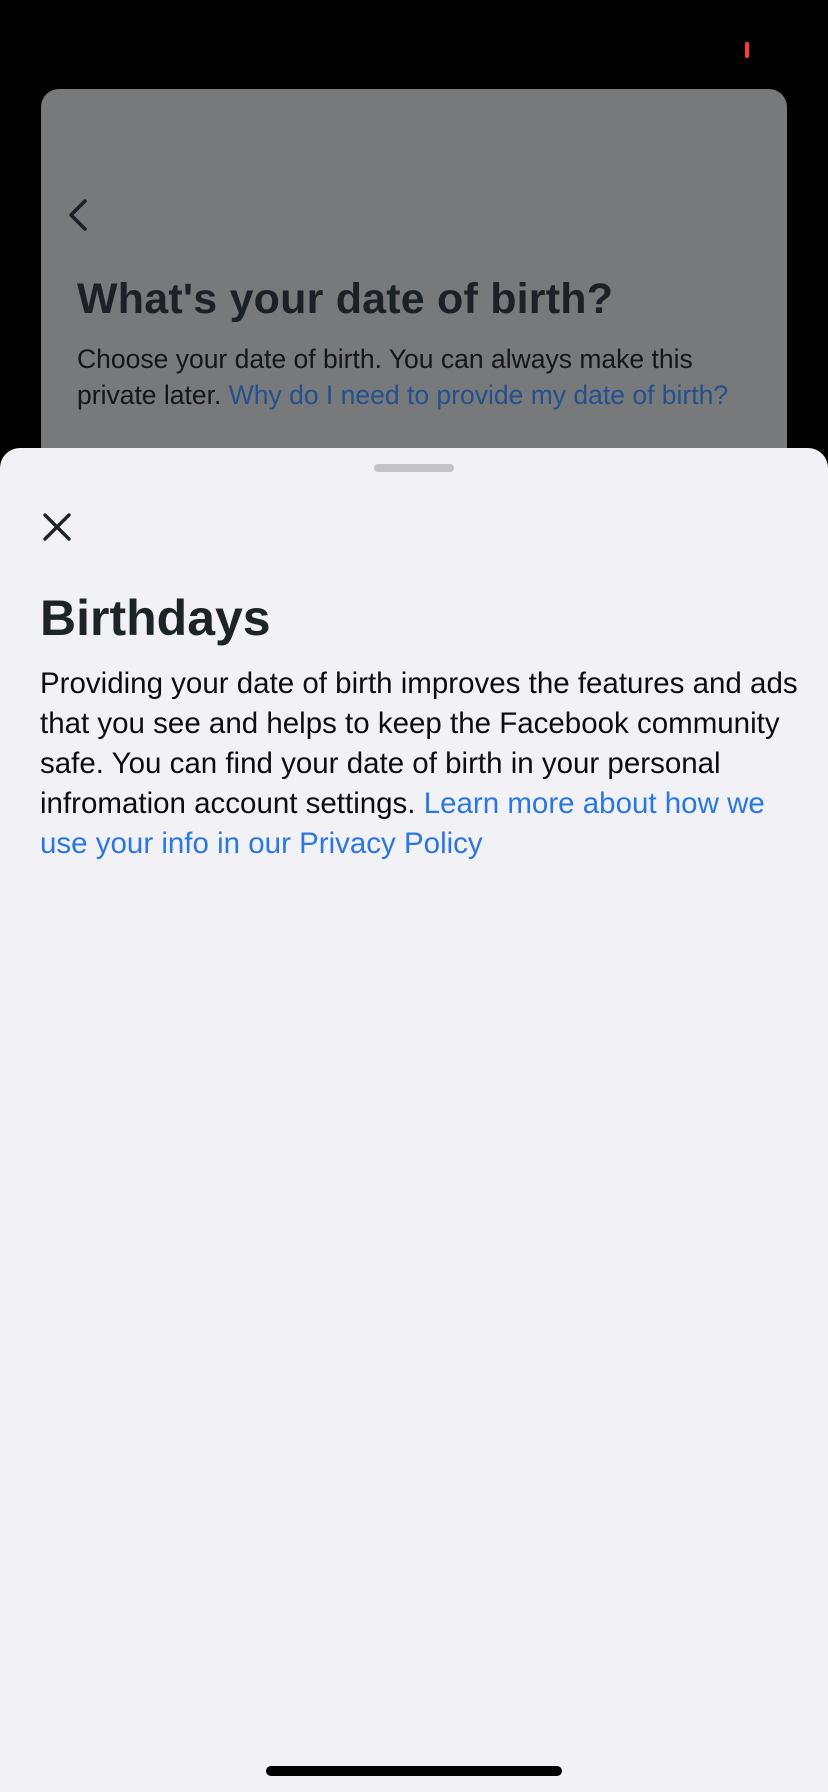  Describe the element at coordinates (57, 527) in the screenshot. I see `close-icon` at that location.